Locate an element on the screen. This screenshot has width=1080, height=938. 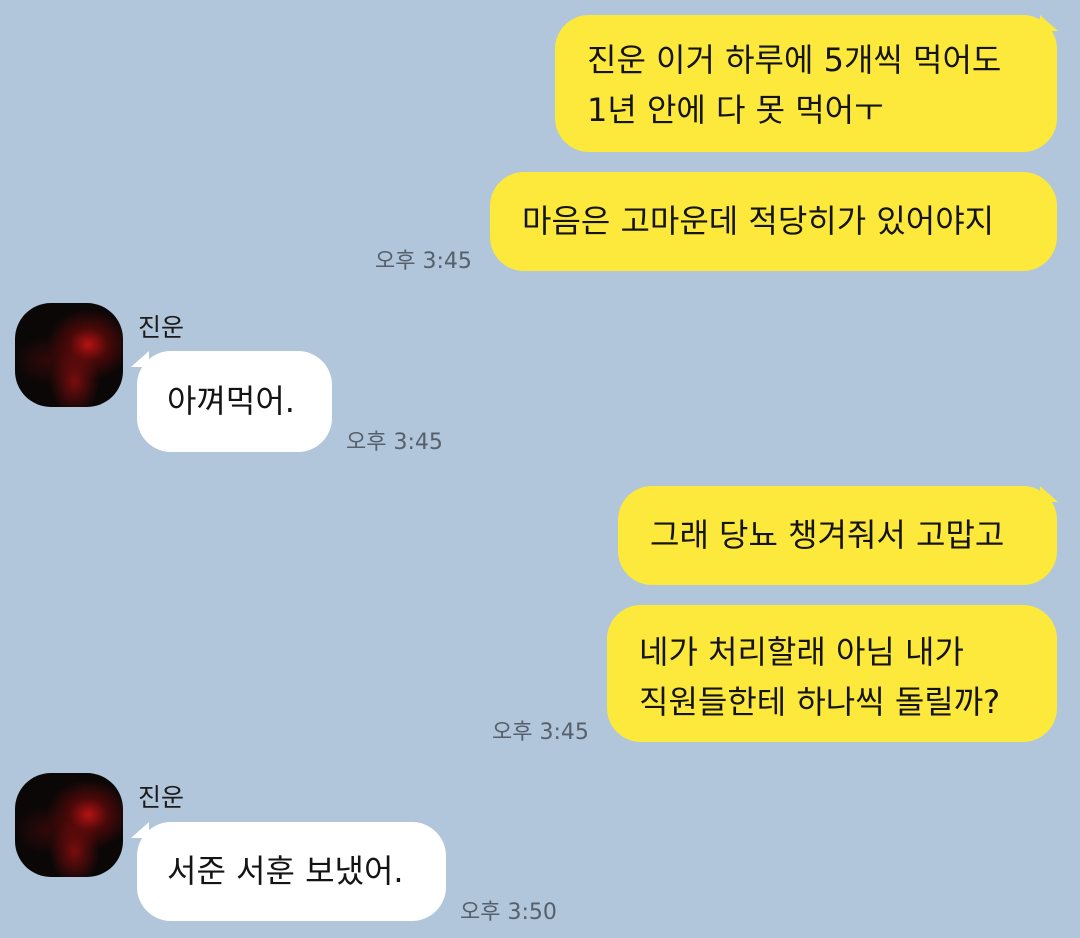
message-bubble-sent: 진운 이거 하루에 5개씩 먹어도 1년 안에 다 못 먹어ㅜ is located at coordinates (806, 83).